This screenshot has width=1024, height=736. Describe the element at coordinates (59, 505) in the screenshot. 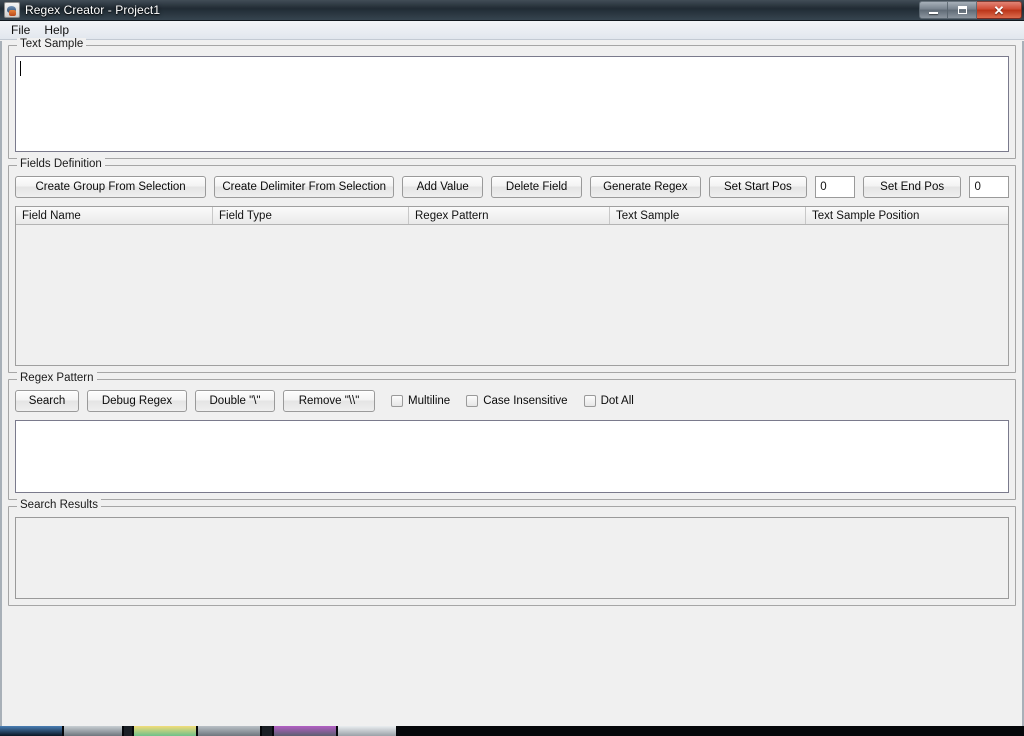

I see `search-results-title: Search Results` at that location.